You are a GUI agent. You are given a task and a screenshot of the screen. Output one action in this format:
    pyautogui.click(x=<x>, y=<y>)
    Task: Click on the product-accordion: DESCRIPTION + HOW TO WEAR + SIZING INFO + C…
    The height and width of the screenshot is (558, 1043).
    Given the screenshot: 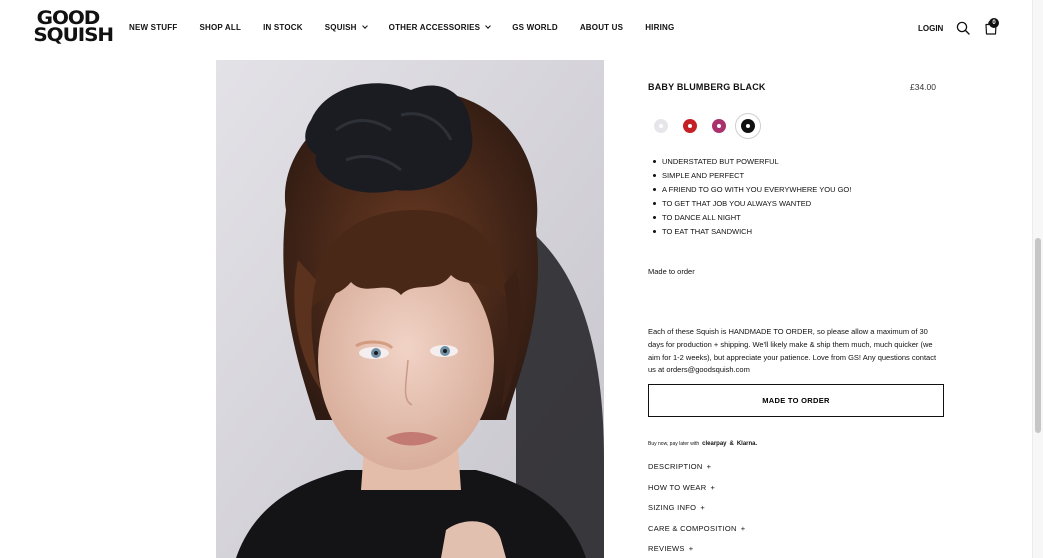 What is the action you would take?
    pyautogui.click(x=696, y=510)
    